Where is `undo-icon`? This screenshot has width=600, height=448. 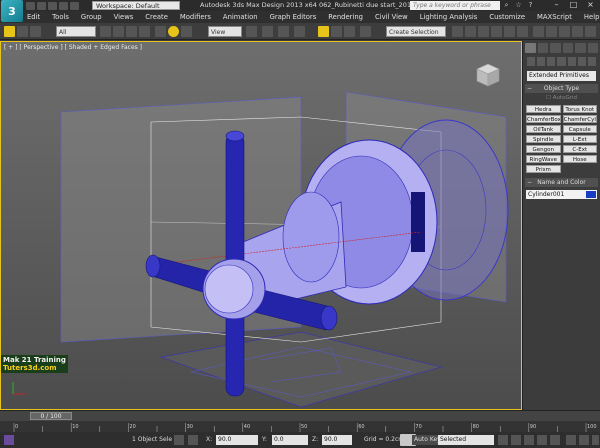 undo-icon is located at coordinates (63, 5).